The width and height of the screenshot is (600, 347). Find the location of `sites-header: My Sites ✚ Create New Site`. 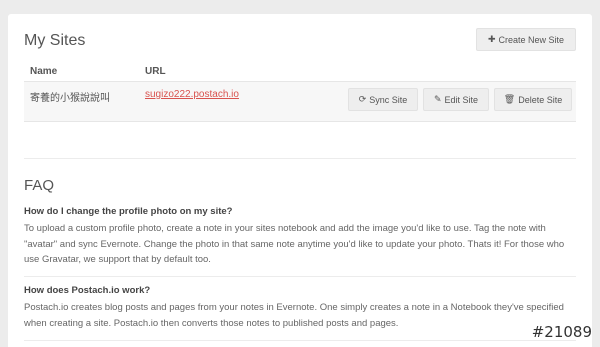

sites-header: My Sites ✚ Create New Site is located at coordinates (300, 42).